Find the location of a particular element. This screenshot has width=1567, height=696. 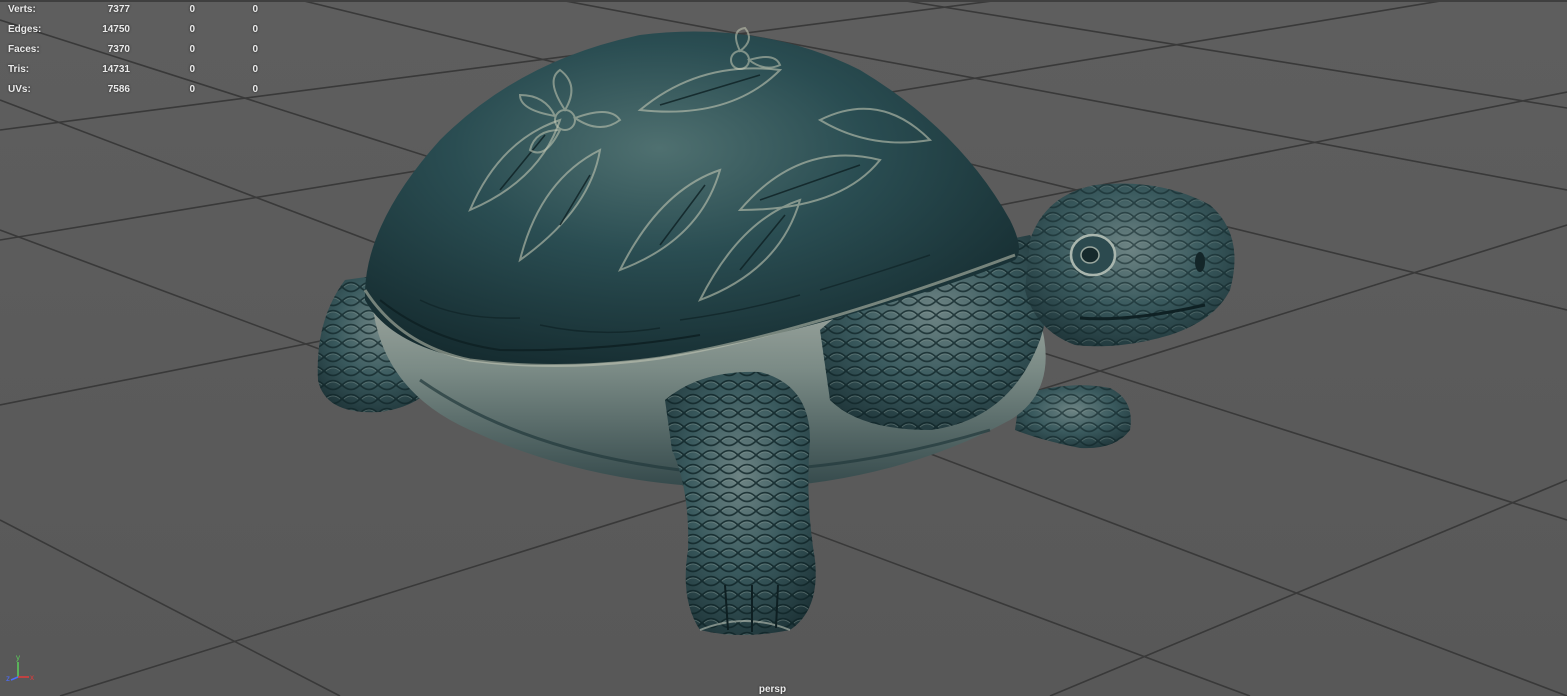

hud-stat-total: 7370 is located at coordinates (118, 49).